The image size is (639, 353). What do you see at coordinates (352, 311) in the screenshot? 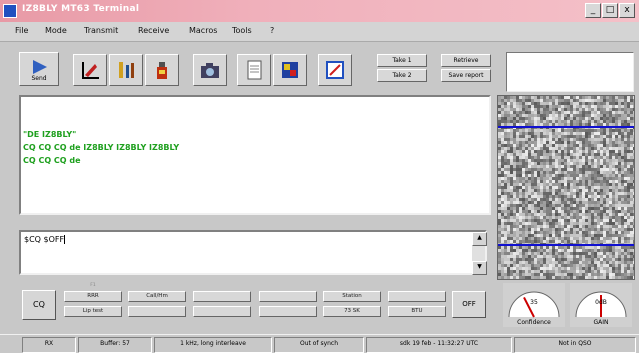
I see `macro-button-11: 73 SK` at bounding box center [352, 311].